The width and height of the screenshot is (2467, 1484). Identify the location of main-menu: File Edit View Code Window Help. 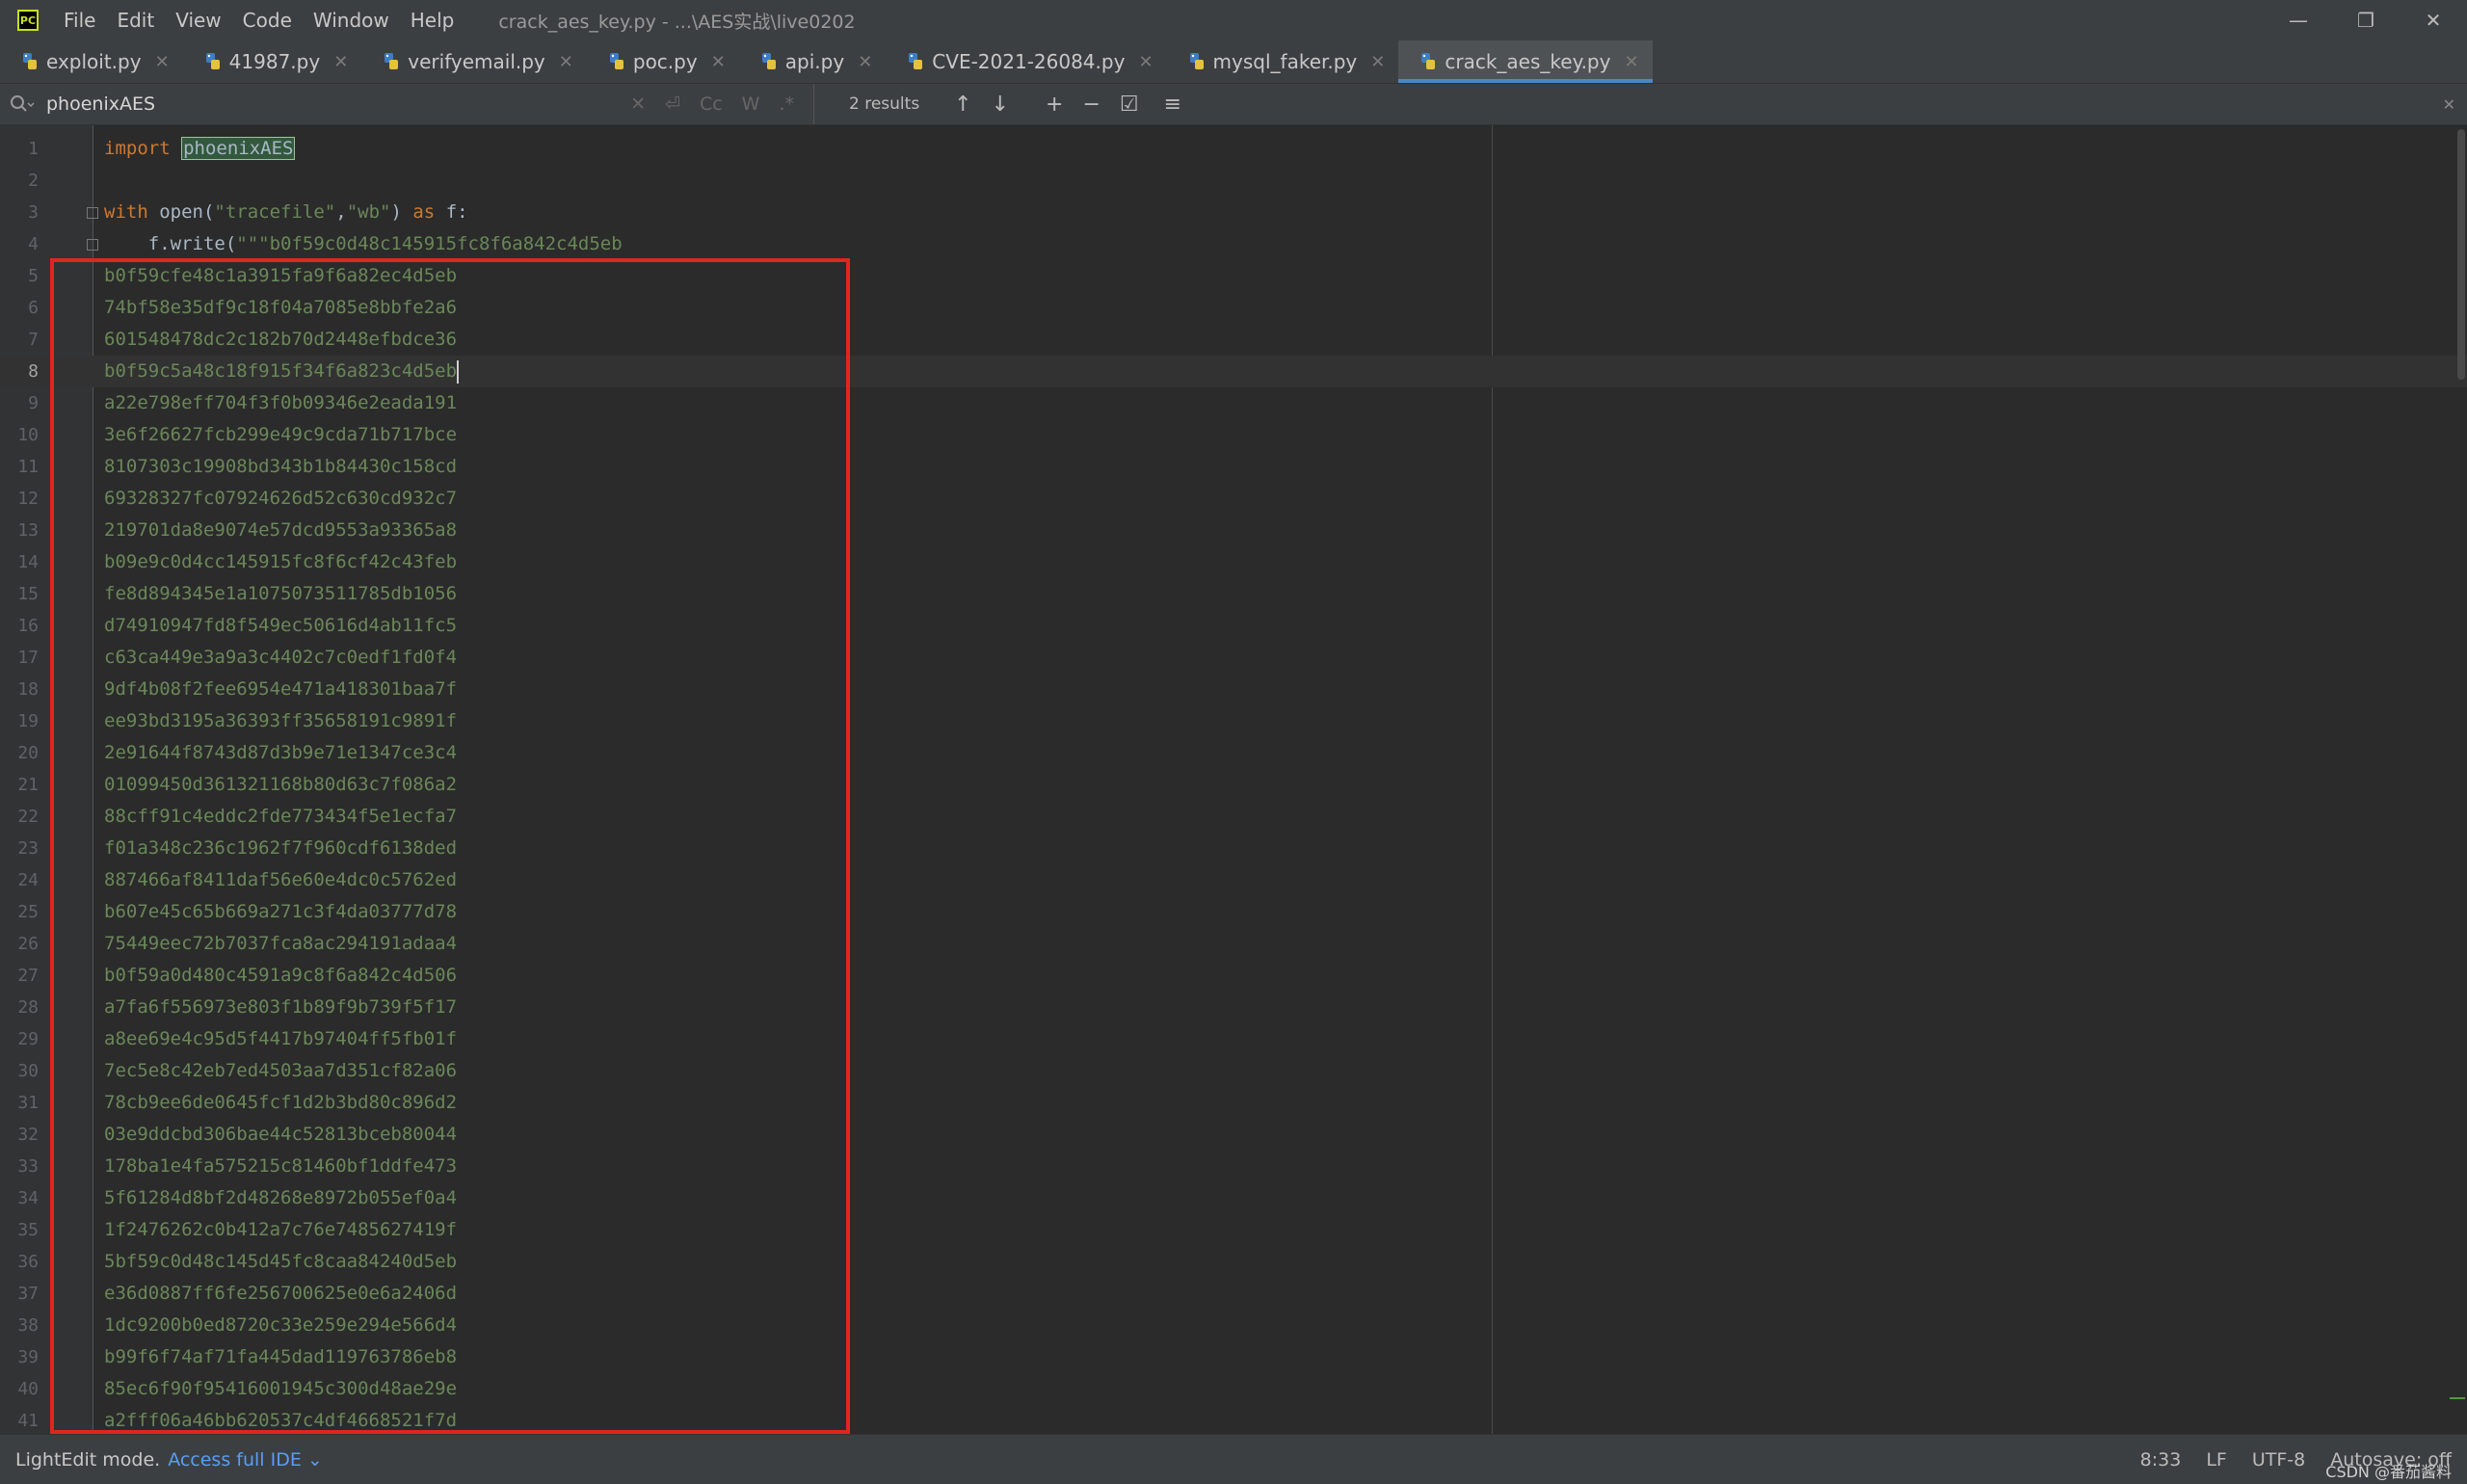
(259, 20).